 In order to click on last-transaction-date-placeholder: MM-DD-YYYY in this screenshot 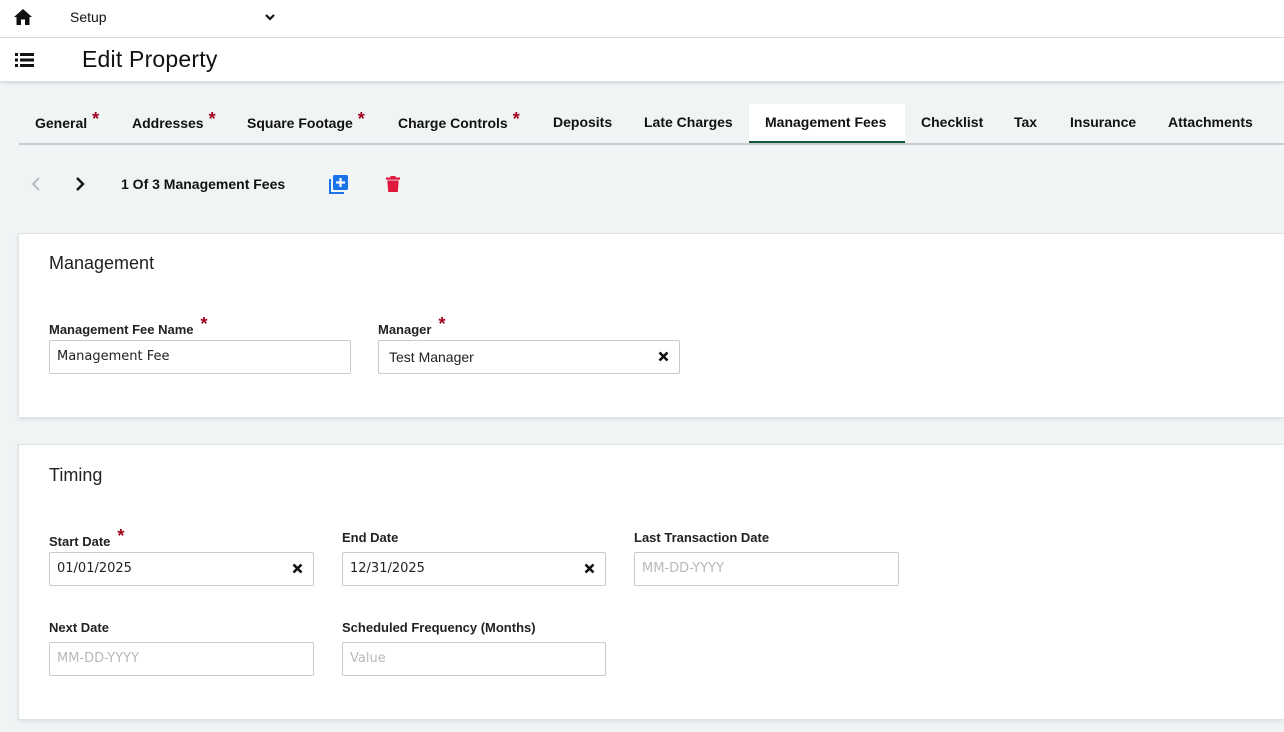, I will do `click(683, 568)`.